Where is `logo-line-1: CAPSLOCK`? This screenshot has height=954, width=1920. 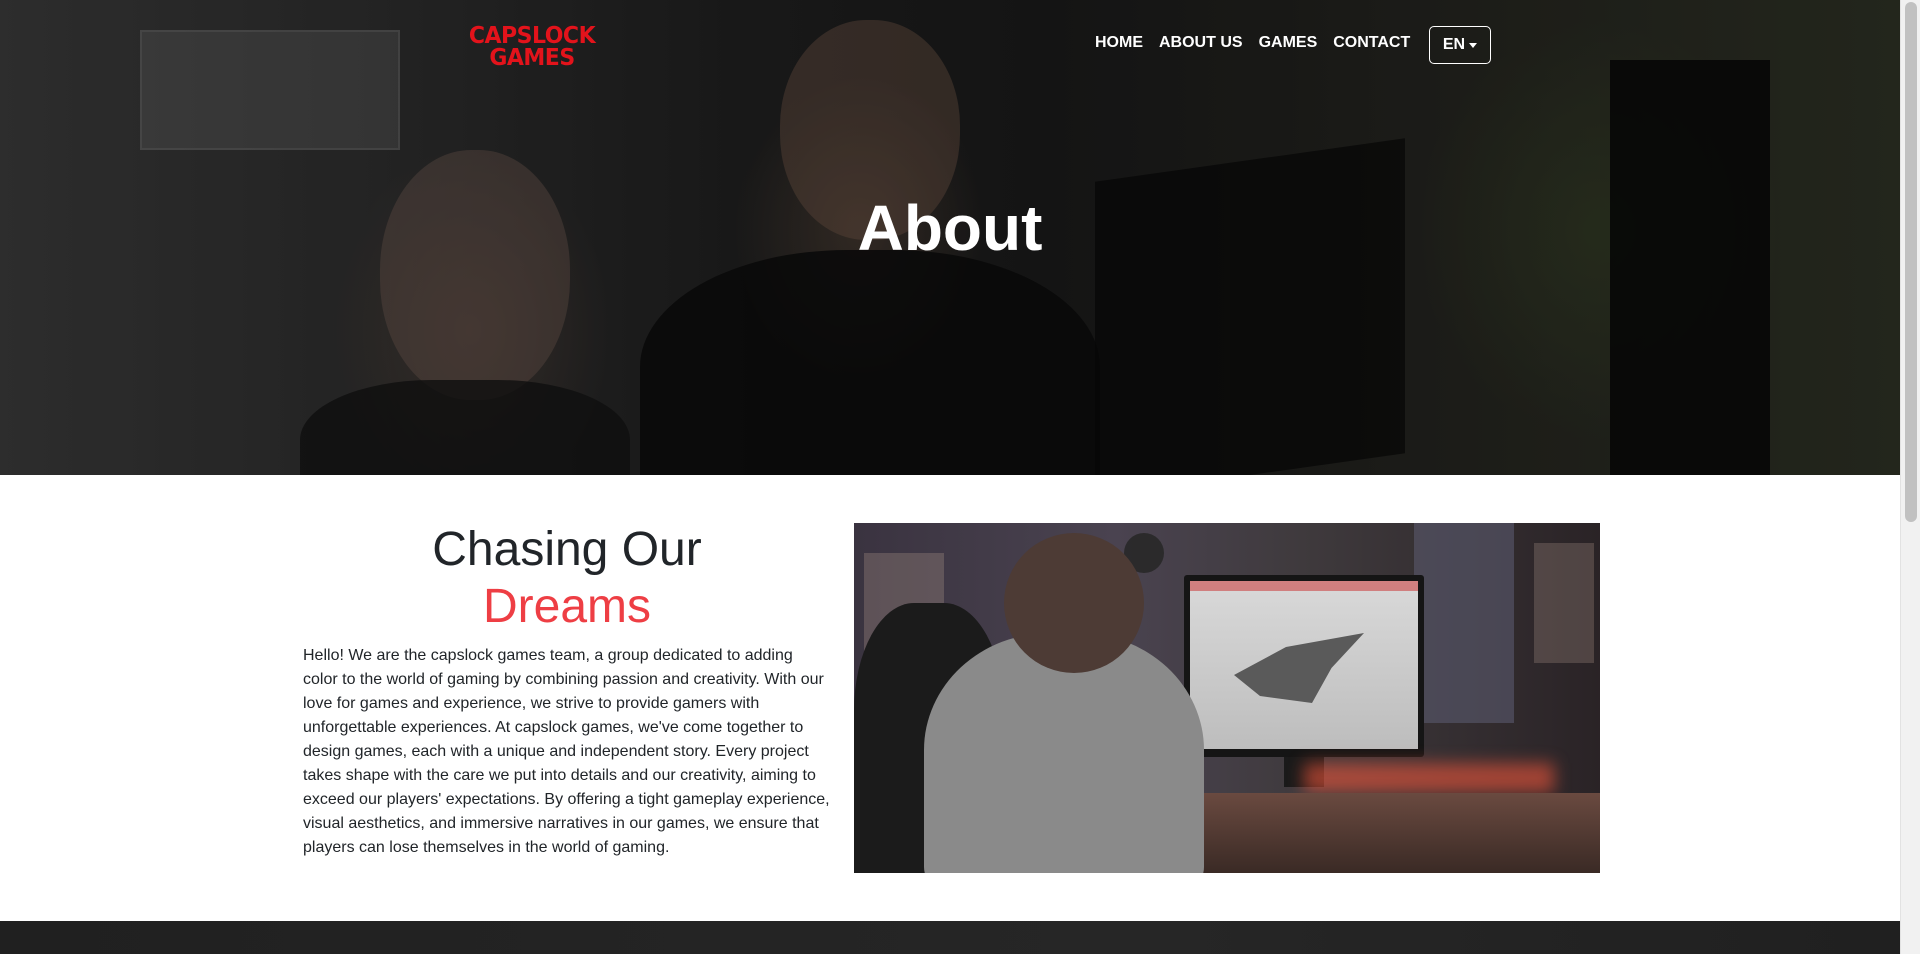 logo-line-1: CAPSLOCK is located at coordinates (532, 36).